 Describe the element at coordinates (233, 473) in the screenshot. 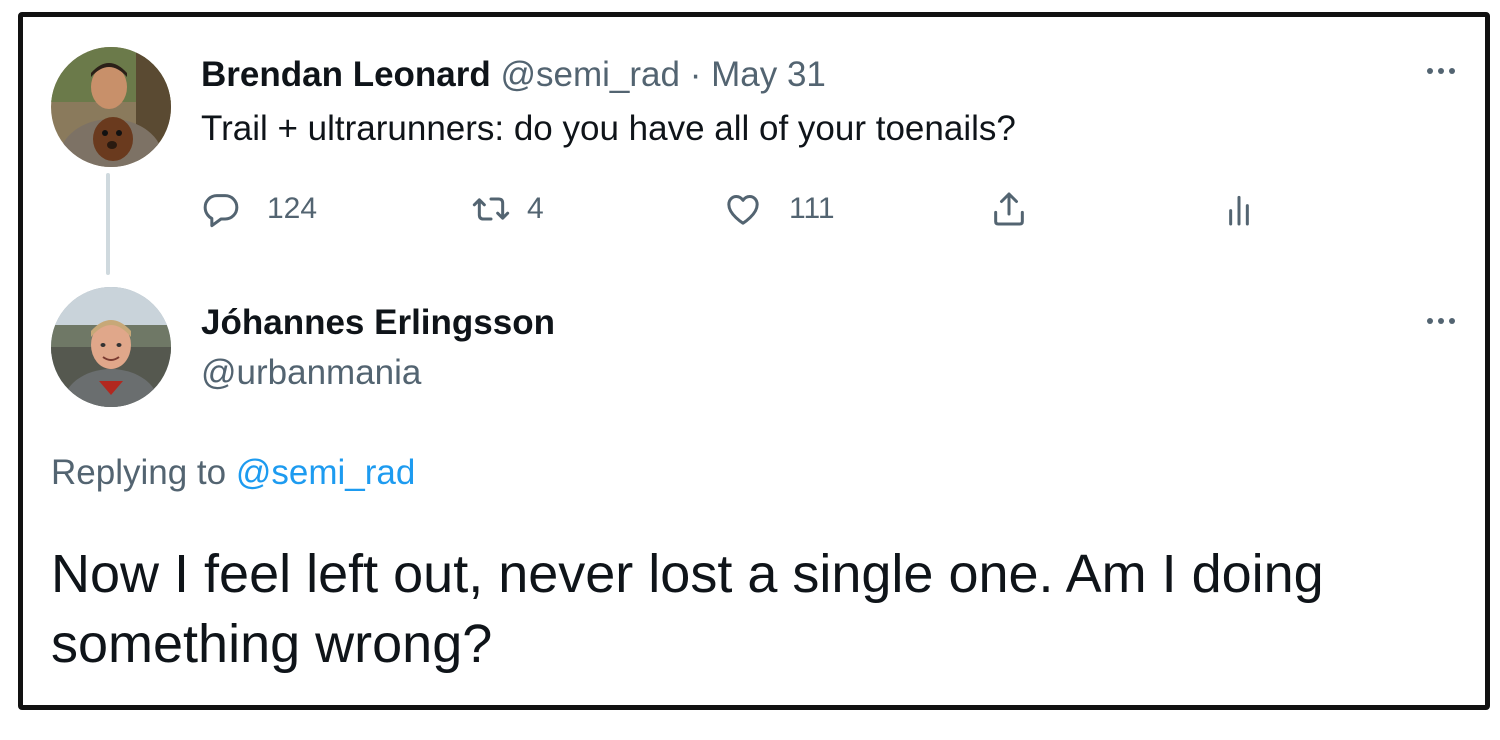

I see `replying-to-line: Replying to @semi_rad` at that location.